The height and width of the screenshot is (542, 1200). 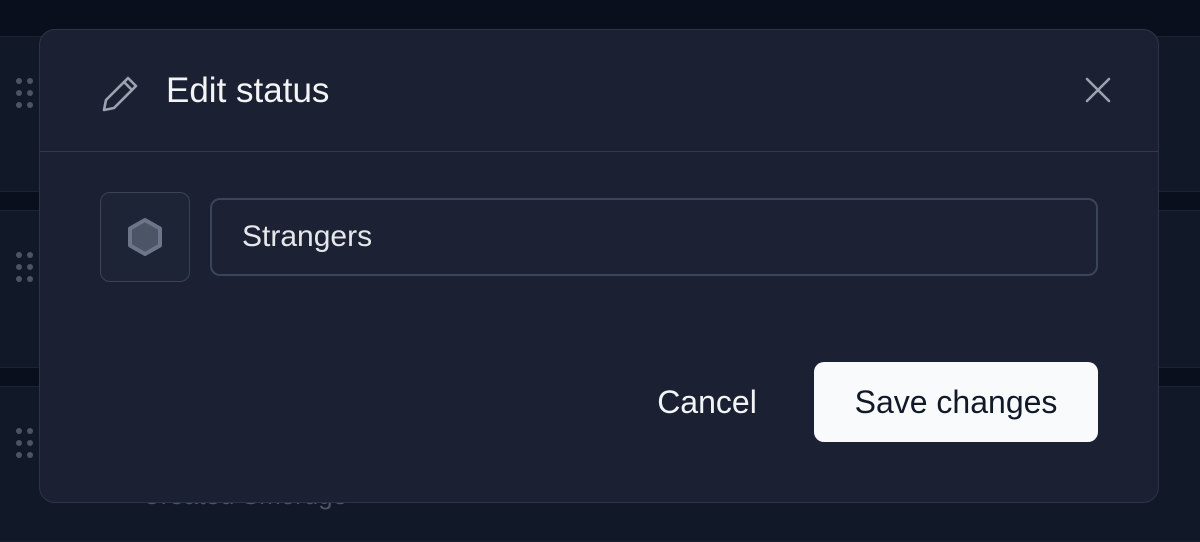 I want to click on close-icon, so click(x=1098, y=90).